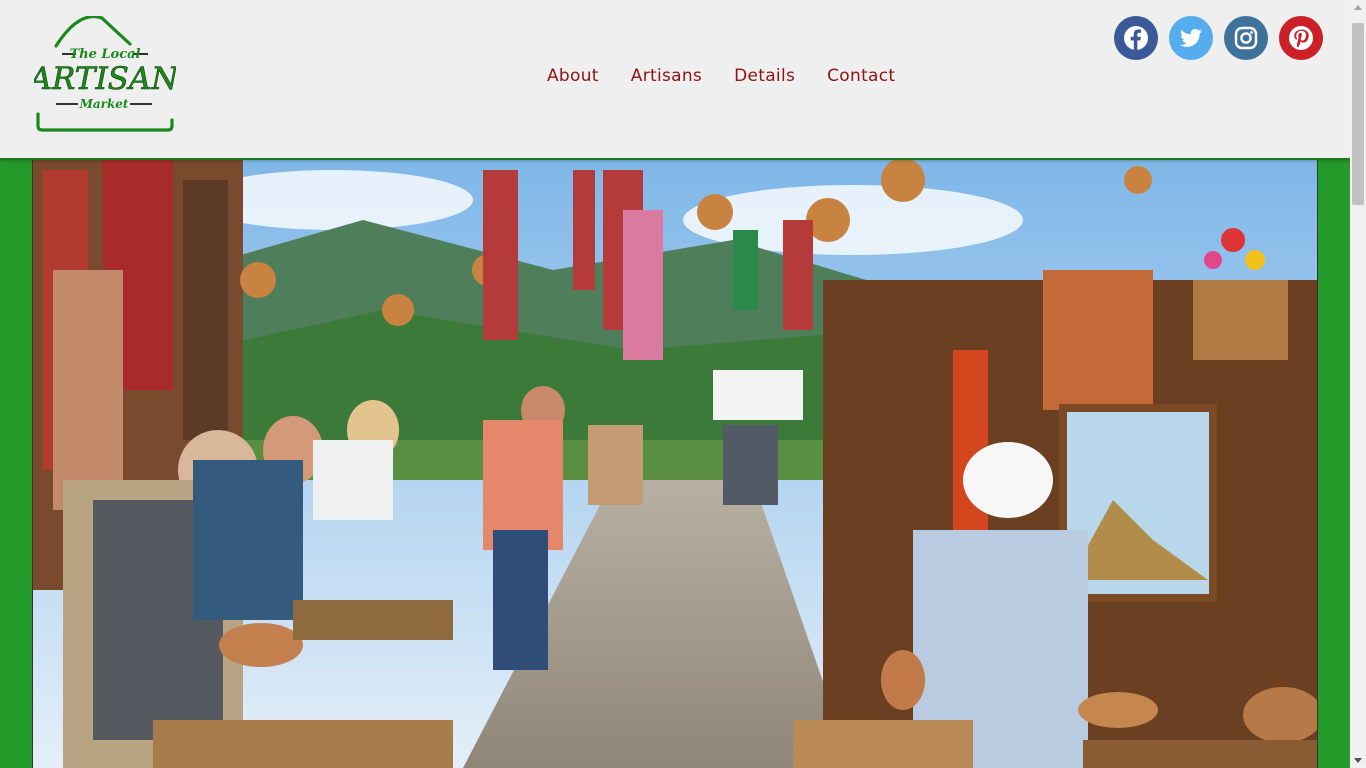  Describe the element at coordinates (666, 76) in the screenshot. I see `nav-artisans: Artisans` at that location.